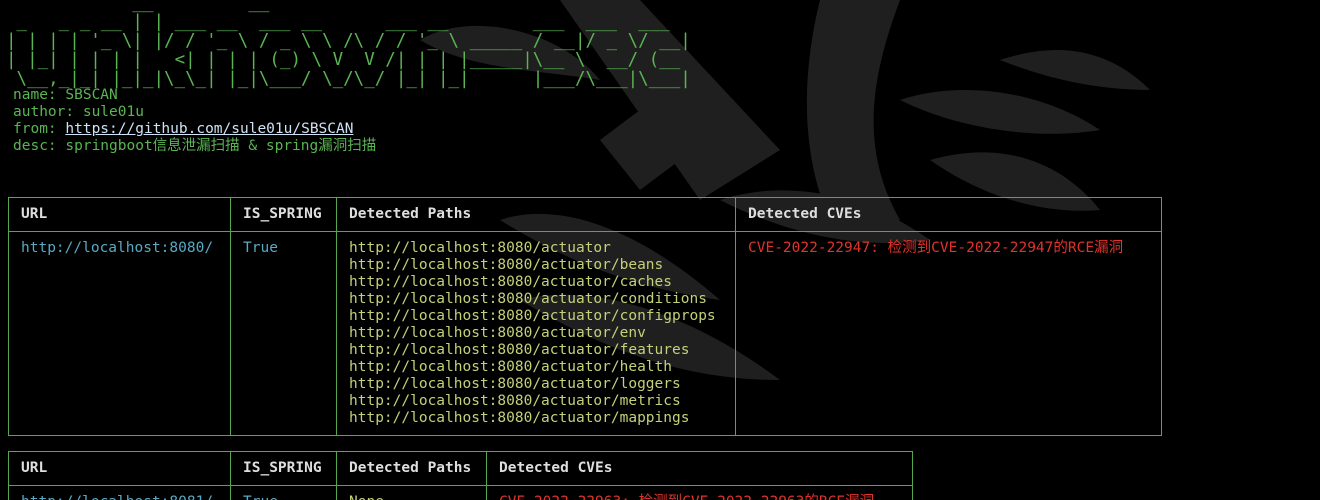 The width and height of the screenshot is (1320, 500). Describe the element at coordinates (119, 492) in the screenshot. I see `cell-url: http://localhost:8081/` at that location.